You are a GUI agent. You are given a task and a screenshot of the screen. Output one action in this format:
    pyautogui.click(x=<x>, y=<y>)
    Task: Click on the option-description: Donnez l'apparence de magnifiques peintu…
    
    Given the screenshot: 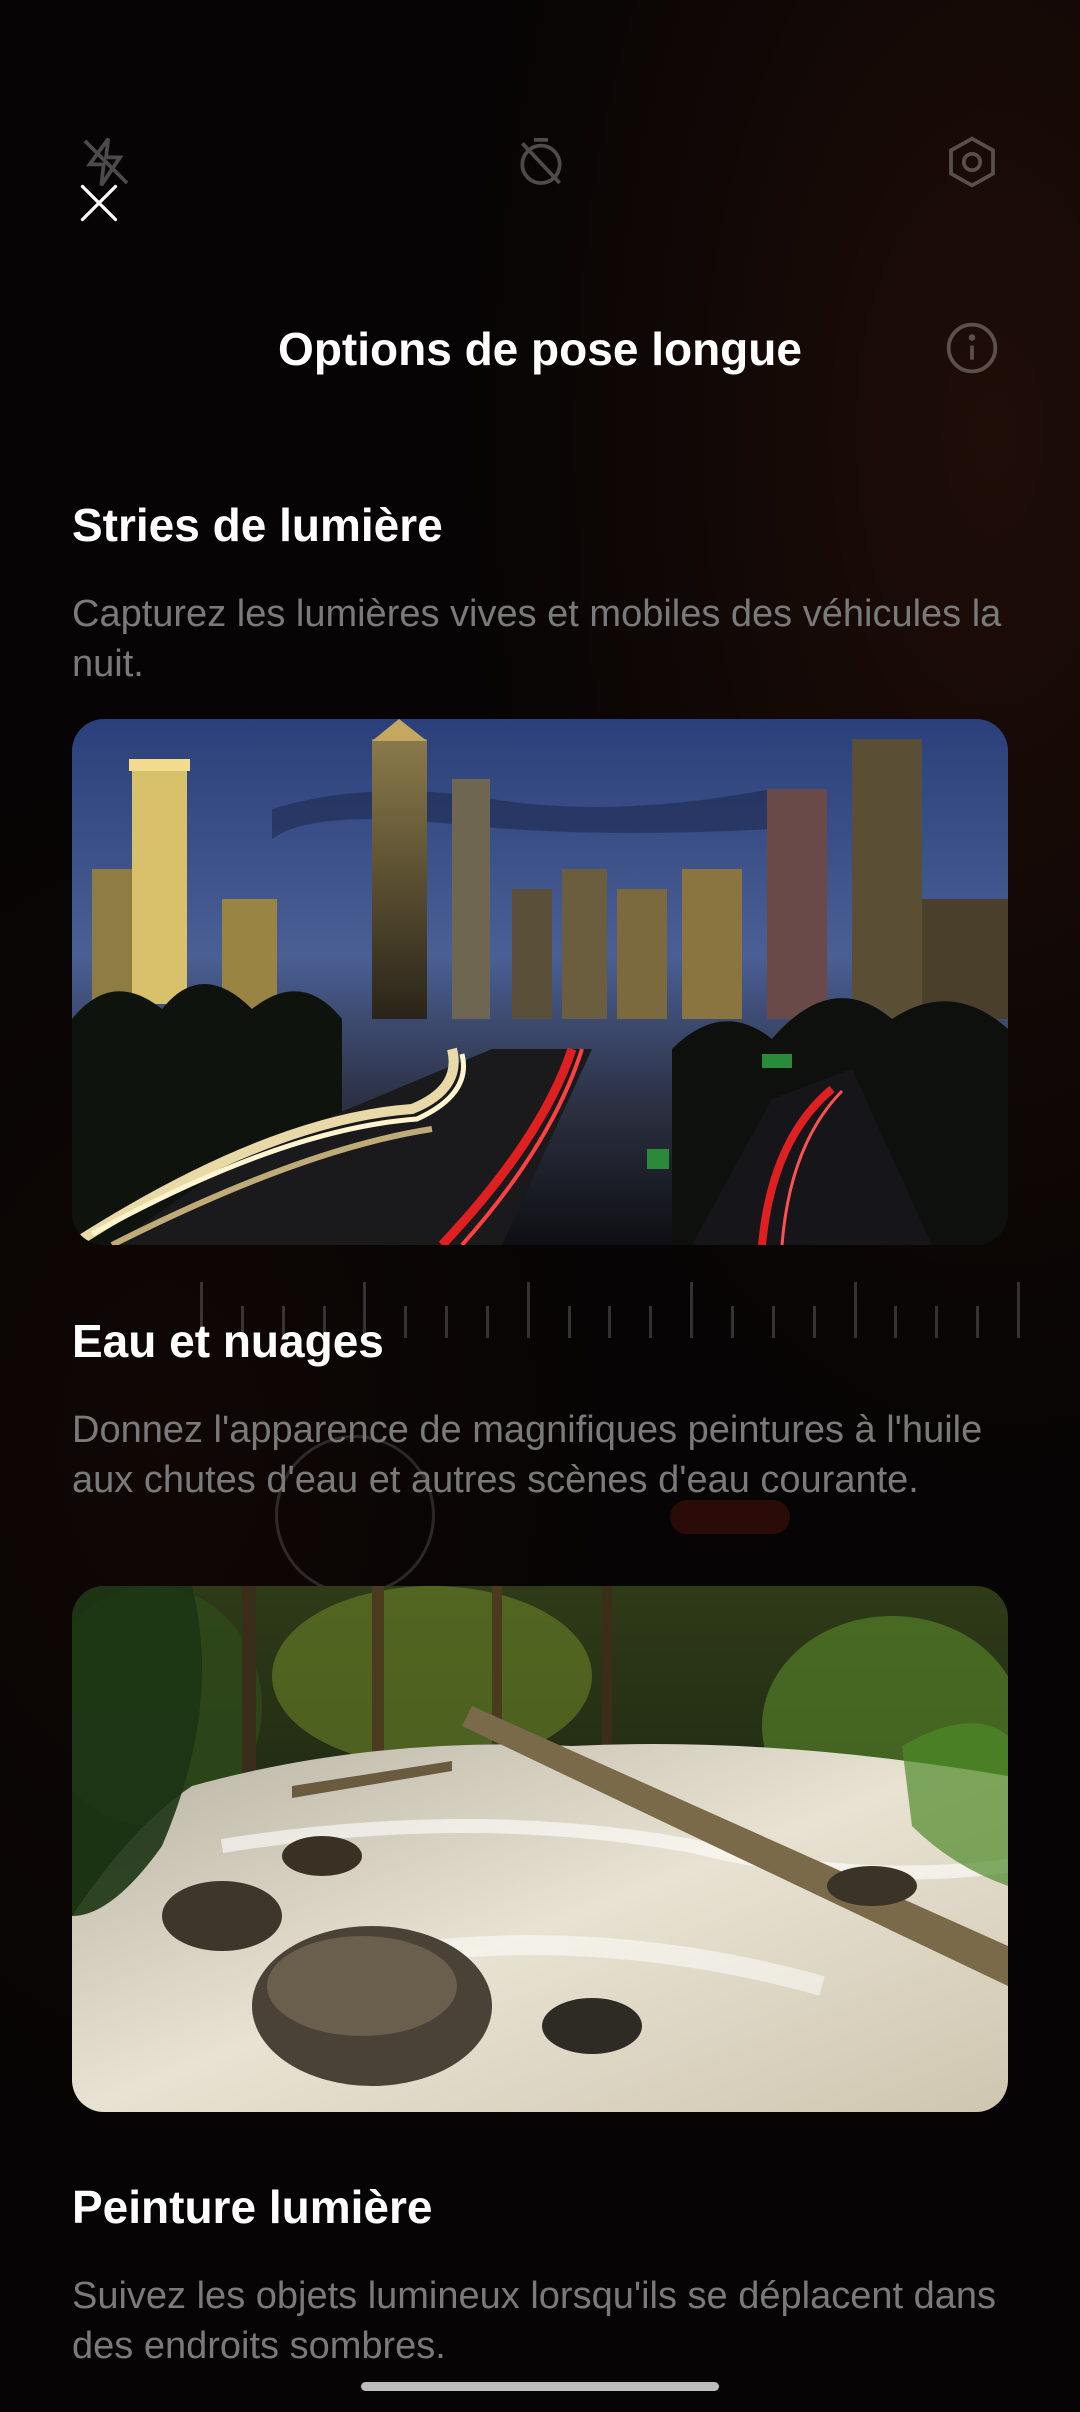 What is the action you would take?
    pyautogui.click(x=527, y=1455)
    